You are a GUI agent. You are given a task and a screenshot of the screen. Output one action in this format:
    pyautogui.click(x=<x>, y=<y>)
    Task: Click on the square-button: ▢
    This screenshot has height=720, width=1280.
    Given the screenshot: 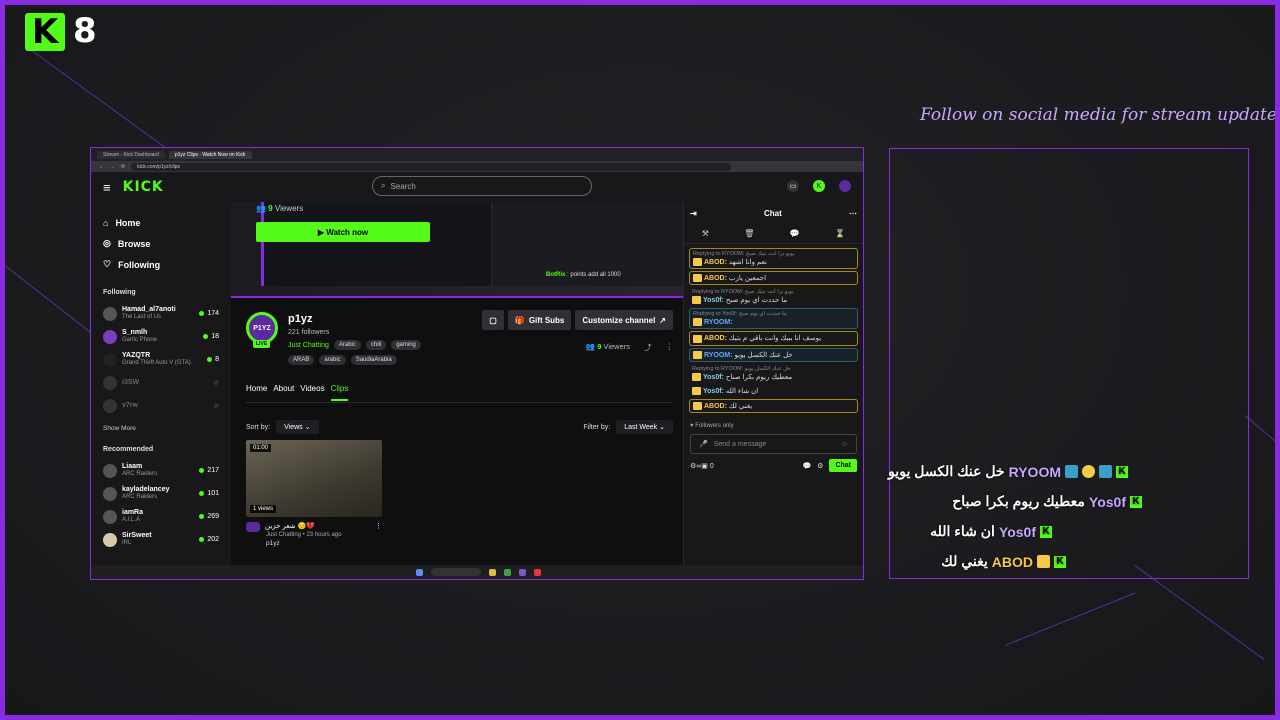 What is the action you would take?
    pyautogui.click(x=493, y=320)
    